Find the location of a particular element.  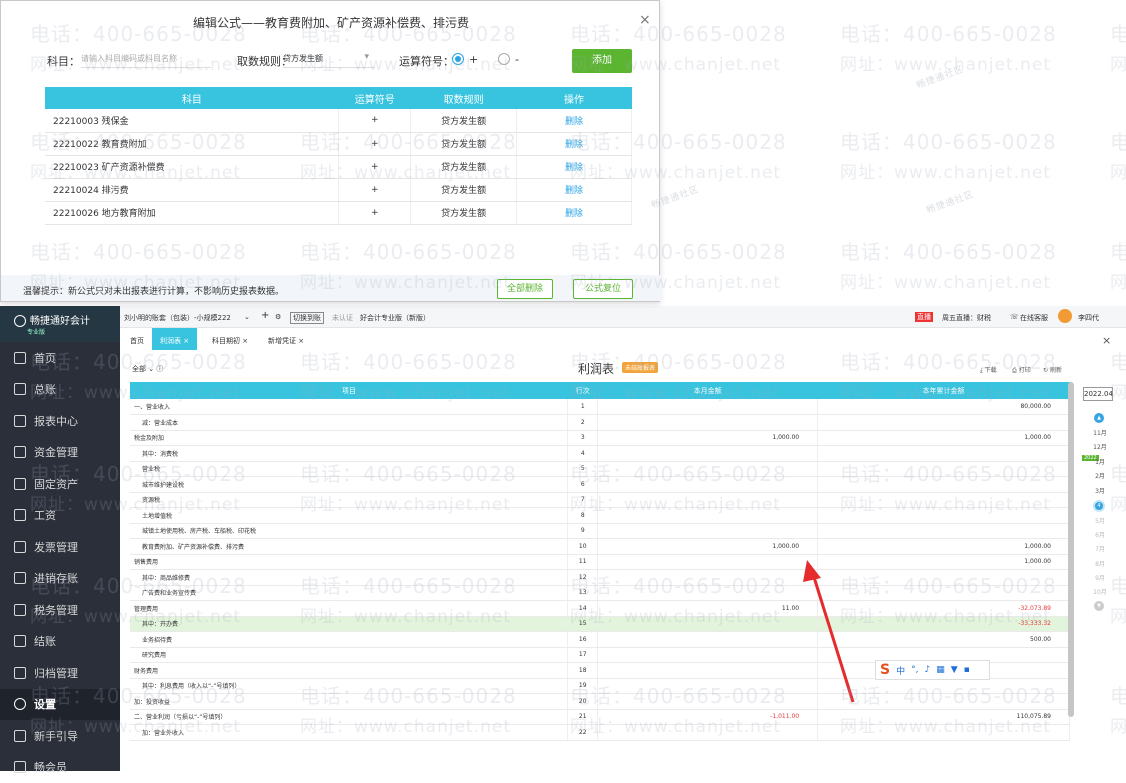

period-down-icon: ▼ is located at coordinates (1099, 606).